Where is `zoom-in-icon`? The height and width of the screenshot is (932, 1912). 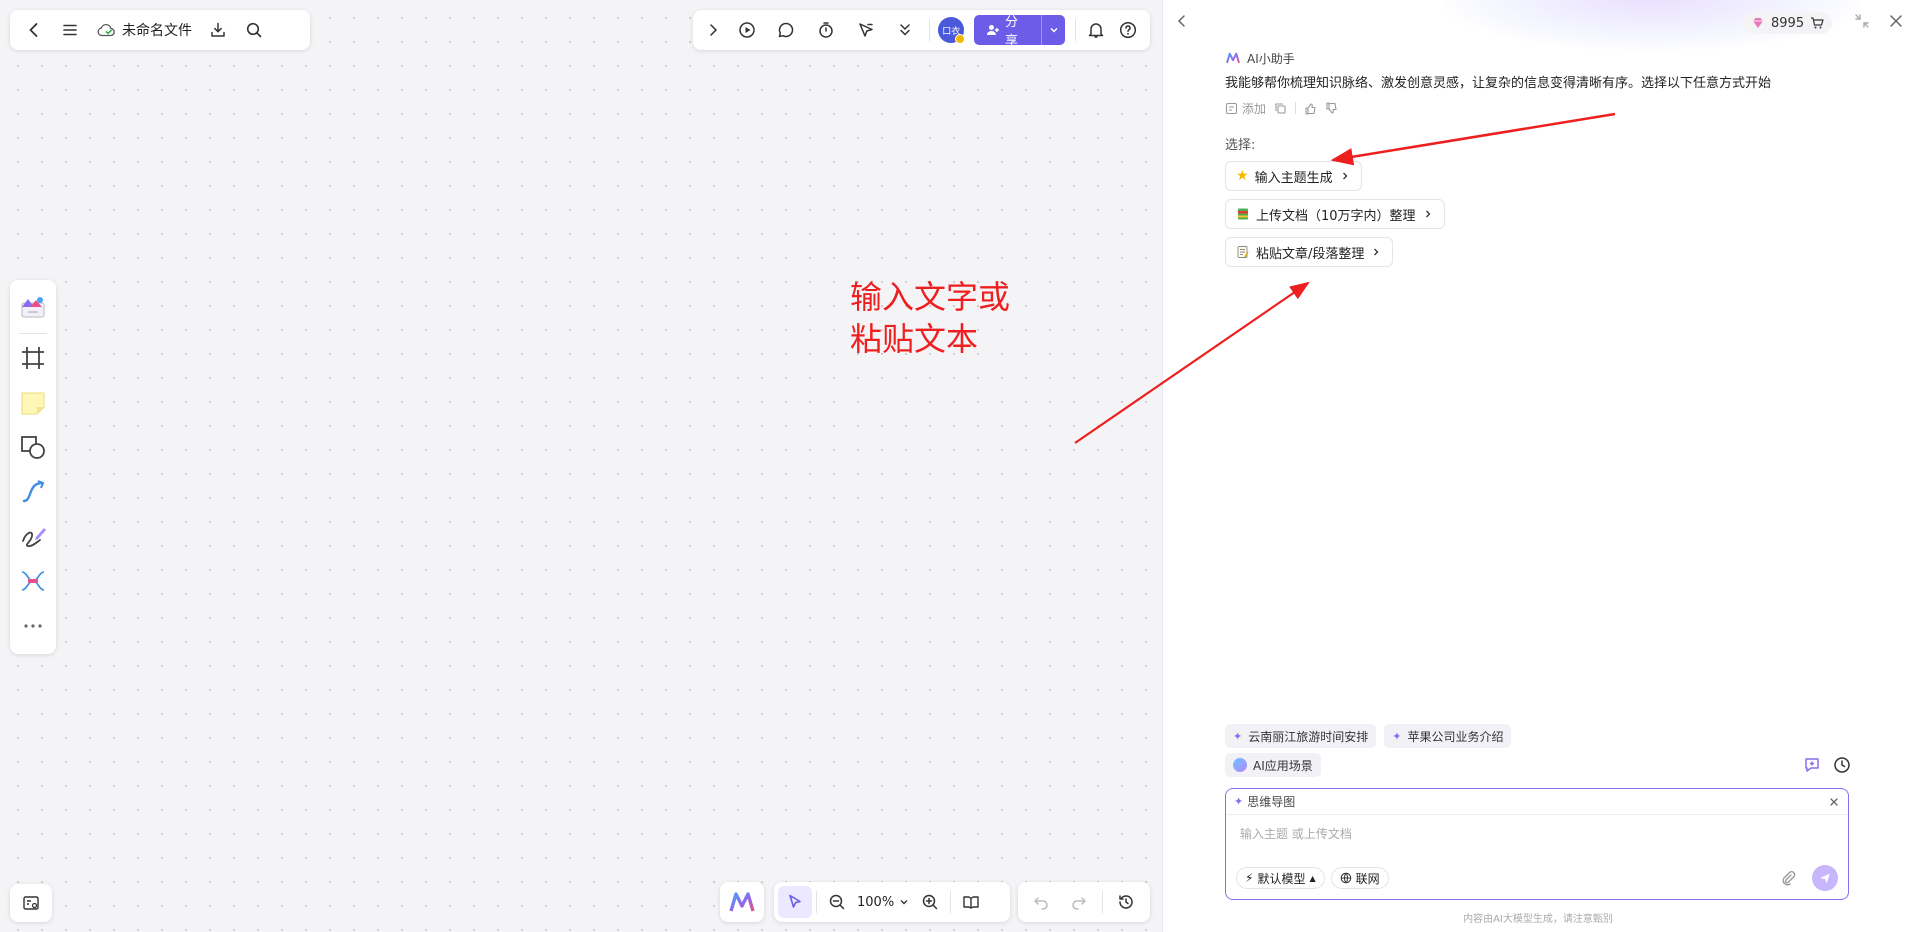 zoom-in-icon is located at coordinates (930, 902).